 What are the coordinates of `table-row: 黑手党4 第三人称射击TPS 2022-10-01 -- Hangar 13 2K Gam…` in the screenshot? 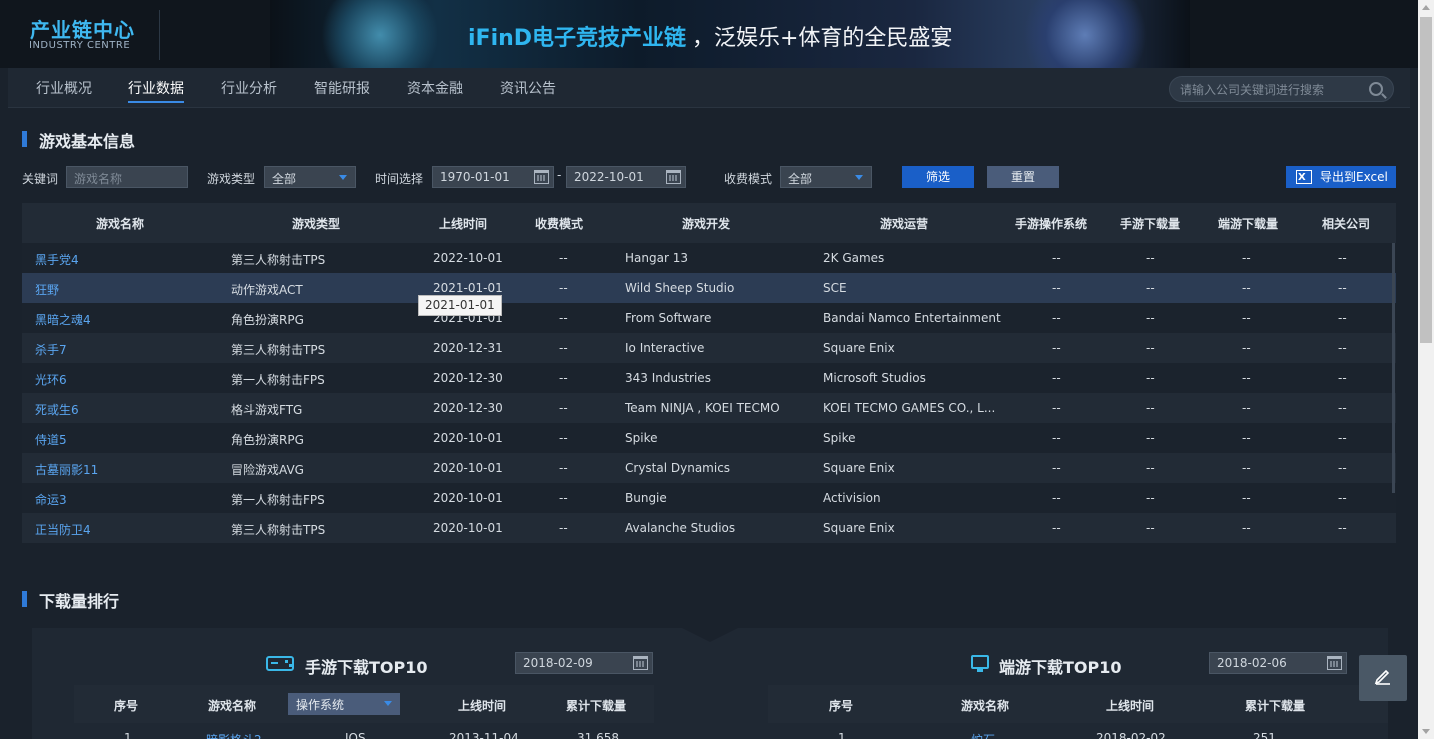 It's located at (709, 258).